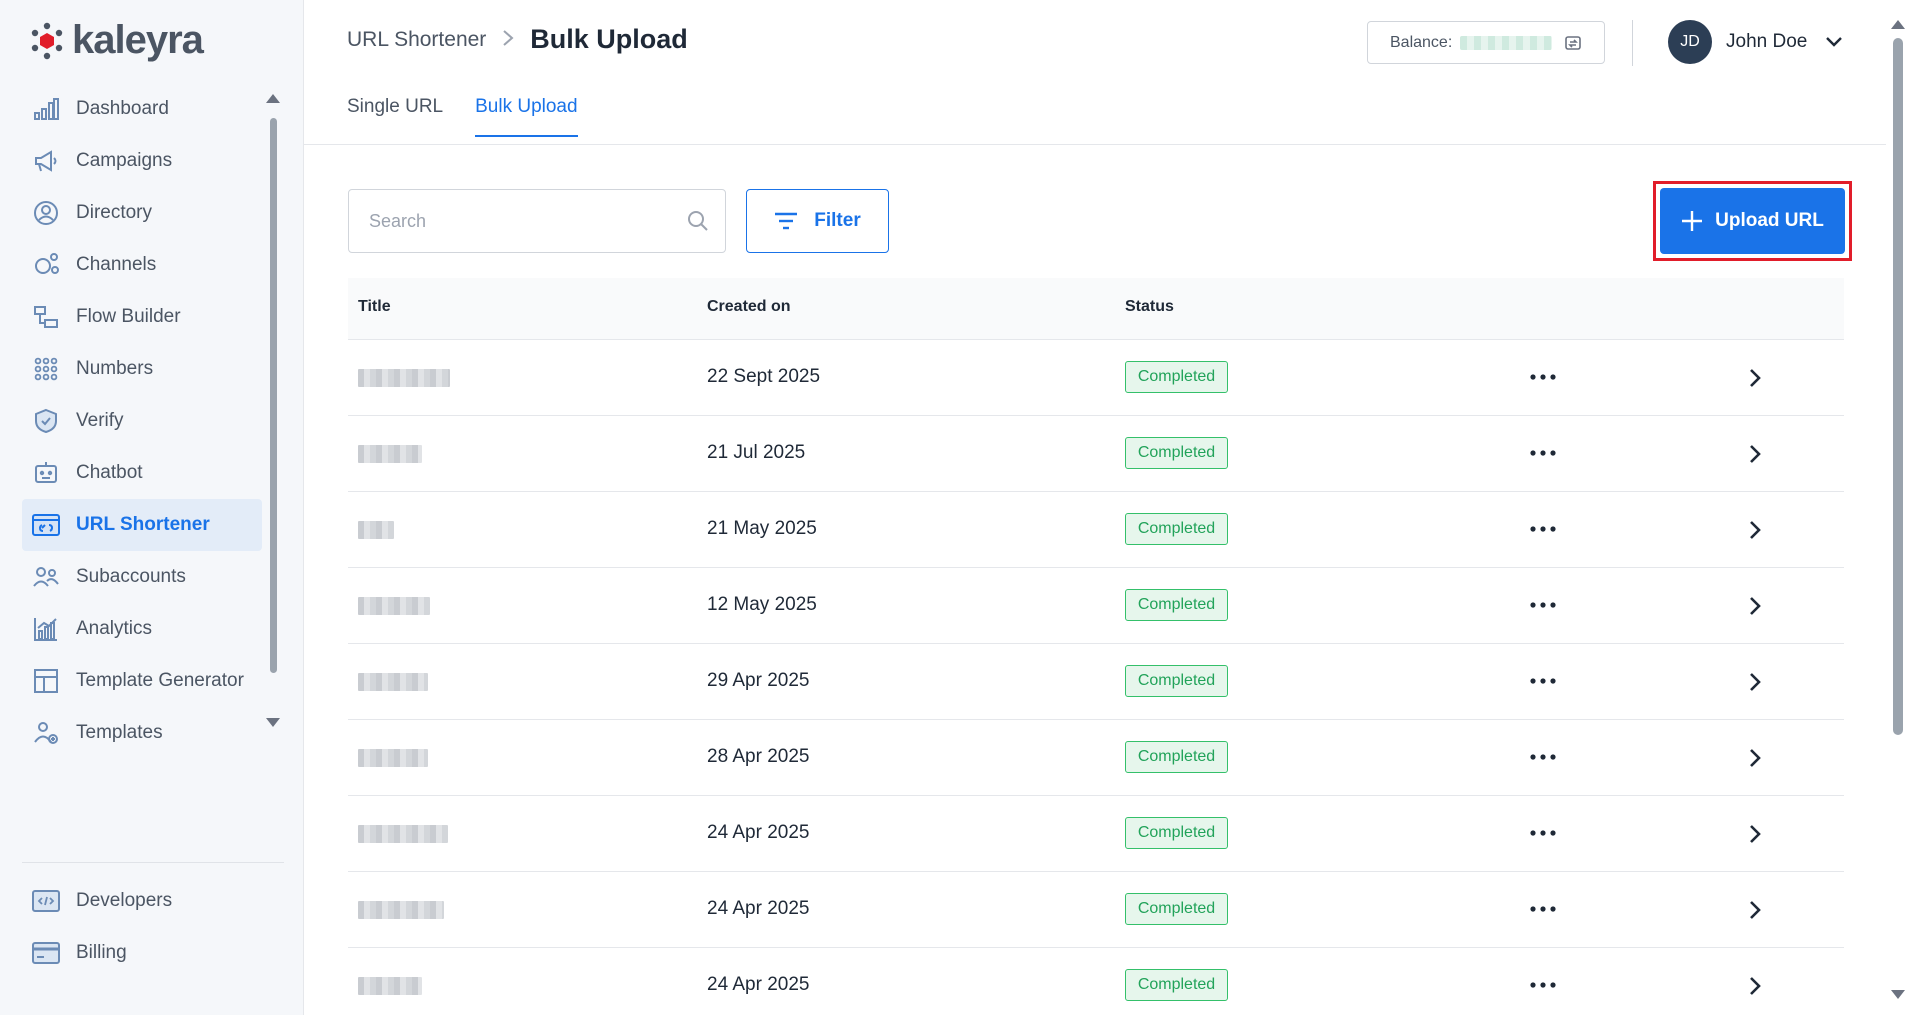 Image resolution: width=1911 pixels, height=1015 pixels. Describe the element at coordinates (1096, 682) in the screenshot. I see `table-row: 29 Apr 2025 Completed` at that location.